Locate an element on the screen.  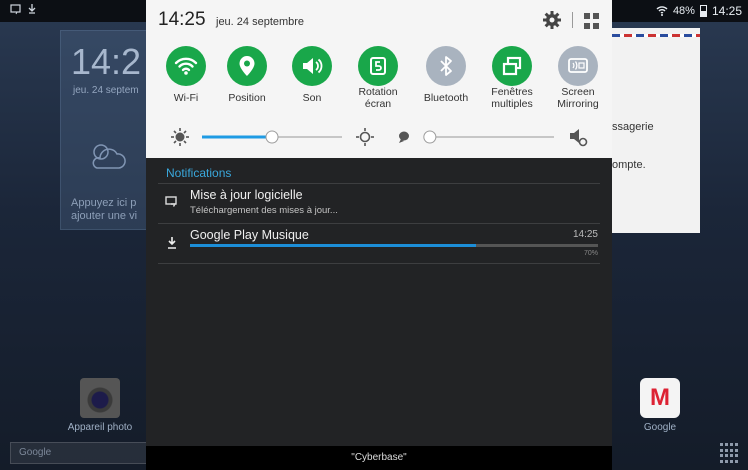
header-divider is located at coordinates (572, 20).